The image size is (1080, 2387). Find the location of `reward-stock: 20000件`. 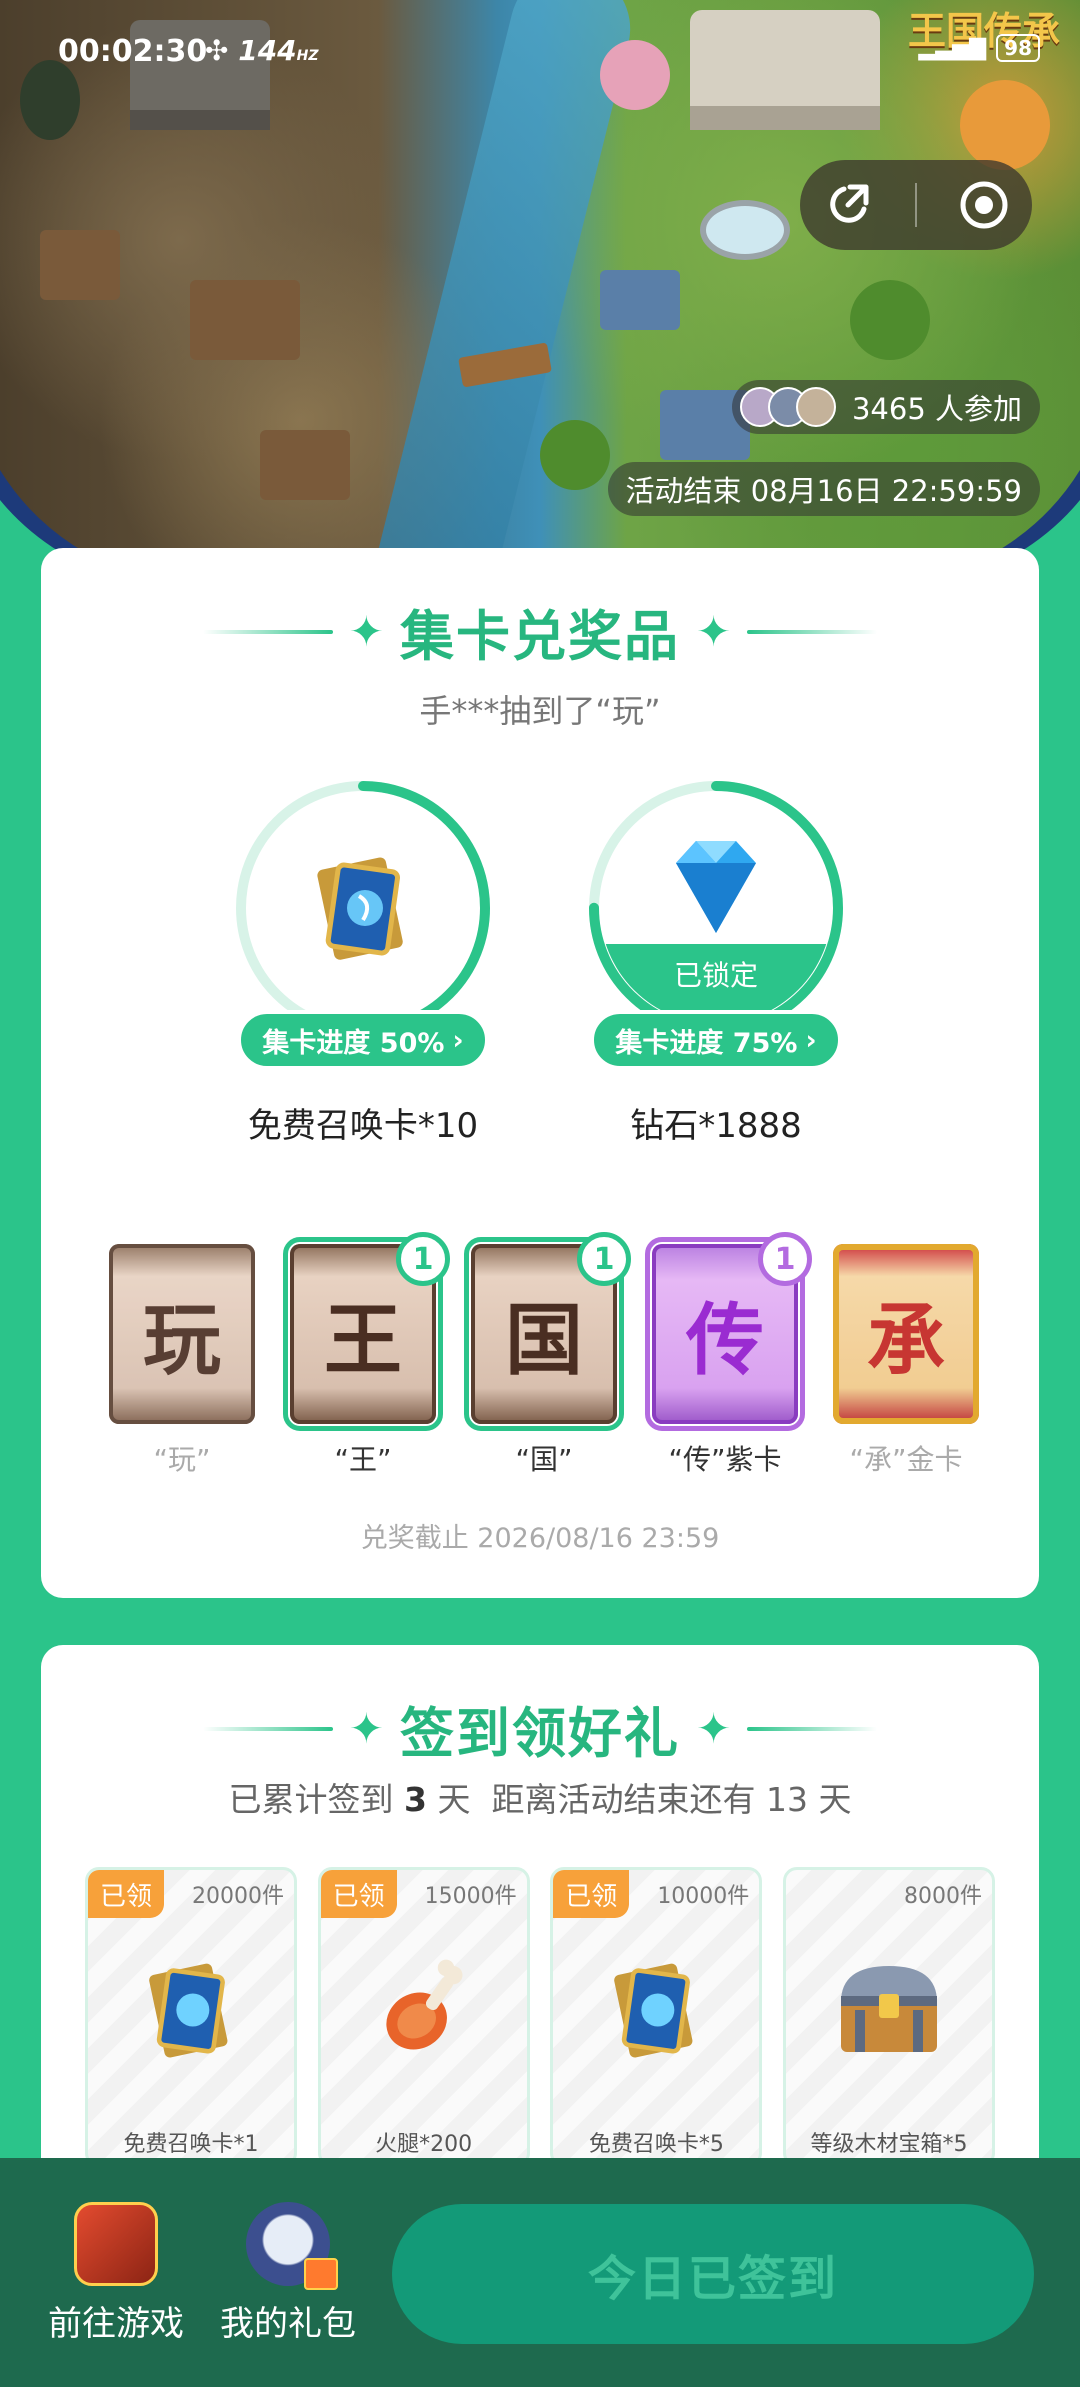

reward-stock: 20000件 is located at coordinates (238, 1896).